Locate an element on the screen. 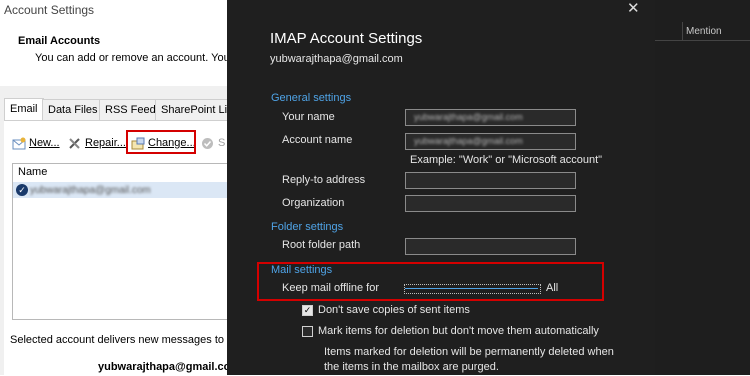  account-row-email: yubwarajthapa@gmail.com is located at coordinates (90, 190).